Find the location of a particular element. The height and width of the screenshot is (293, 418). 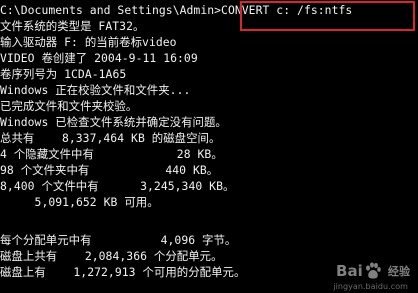

console-line: Windows 已检查文件系统并确定没有问题。 is located at coordinates (113, 122).